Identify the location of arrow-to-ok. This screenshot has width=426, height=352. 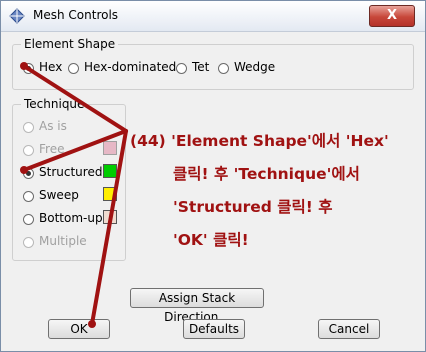
(109, 227).